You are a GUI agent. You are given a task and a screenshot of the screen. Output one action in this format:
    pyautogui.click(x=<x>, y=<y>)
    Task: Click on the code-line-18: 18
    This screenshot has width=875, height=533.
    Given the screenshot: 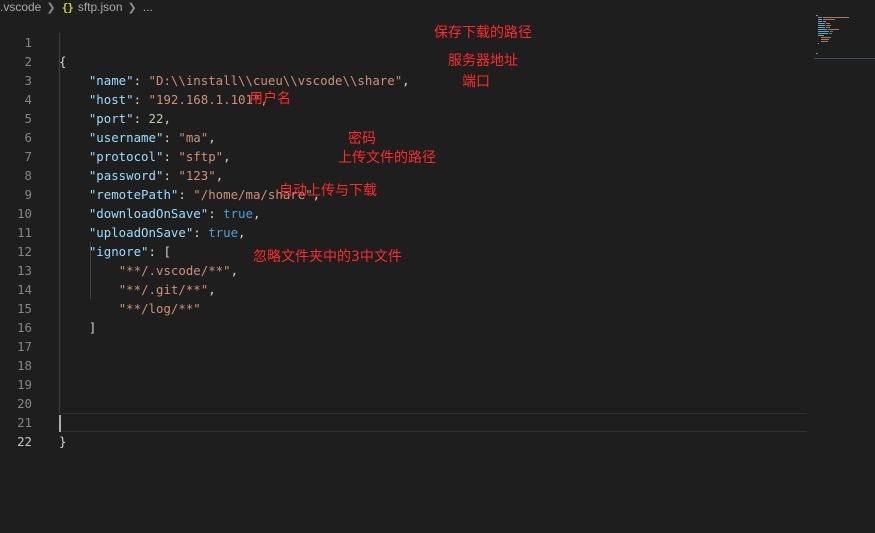 What is the action you would take?
    pyautogui.click(x=405, y=355)
    